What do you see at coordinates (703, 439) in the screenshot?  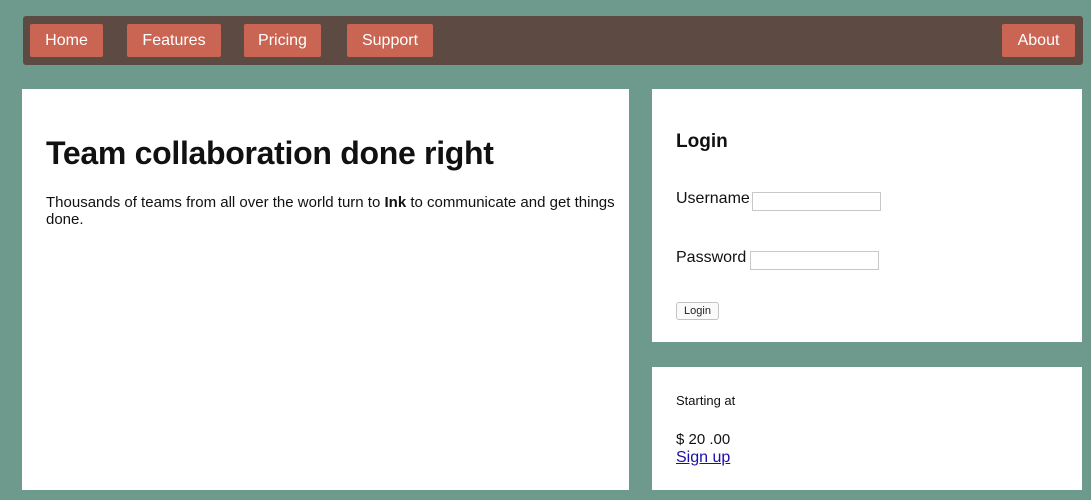 I see `price-amount: $ 20 .00` at bounding box center [703, 439].